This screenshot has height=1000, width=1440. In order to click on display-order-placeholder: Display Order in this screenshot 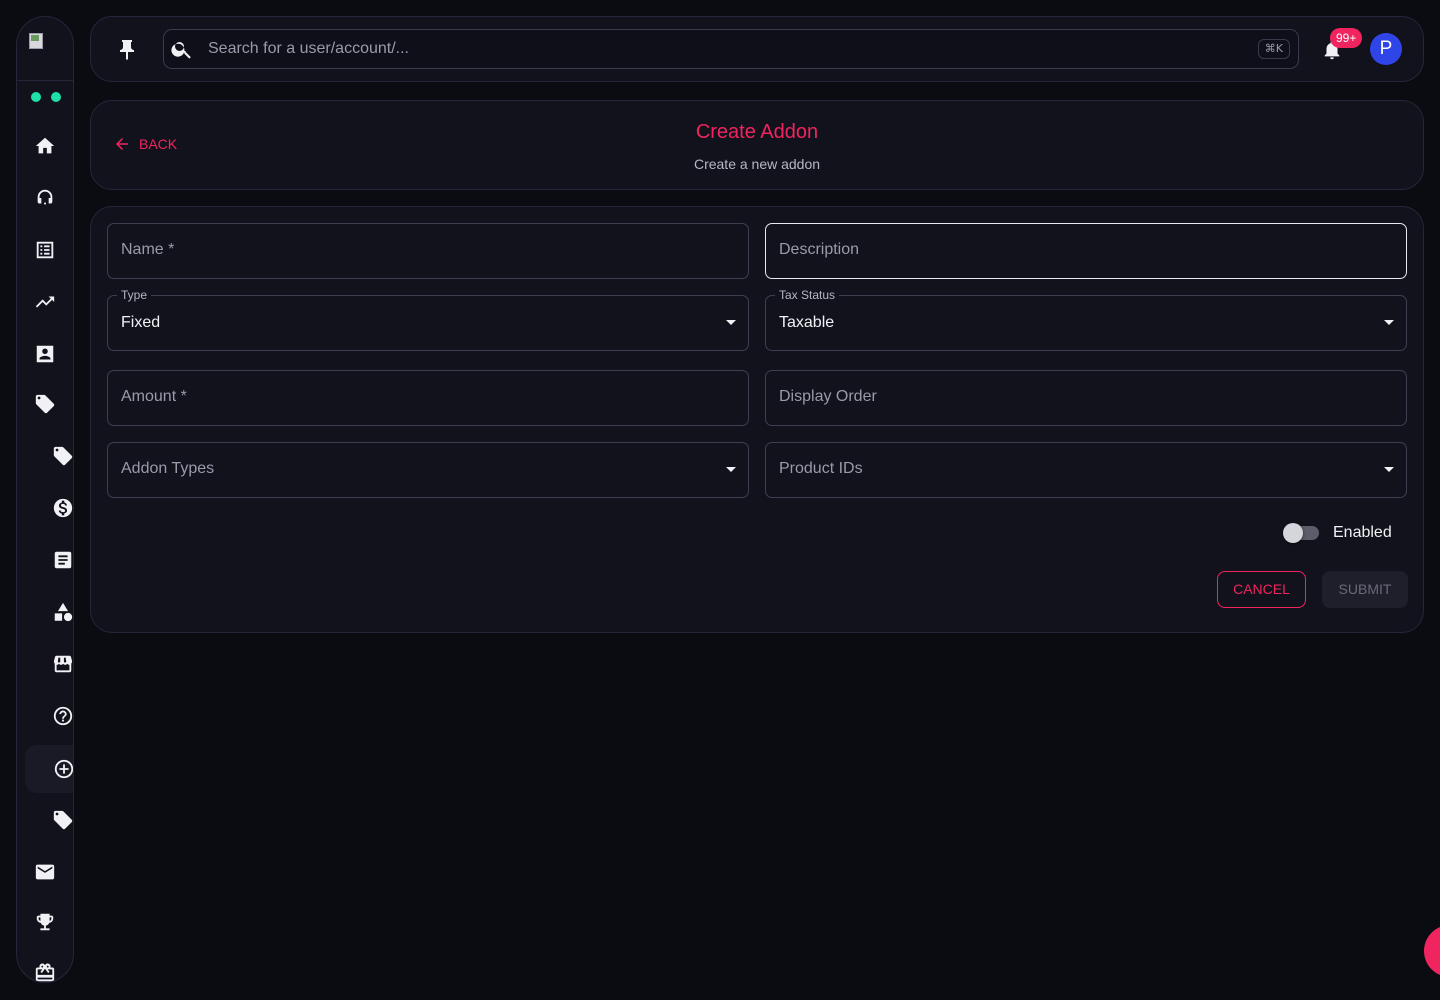, I will do `click(828, 396)`.